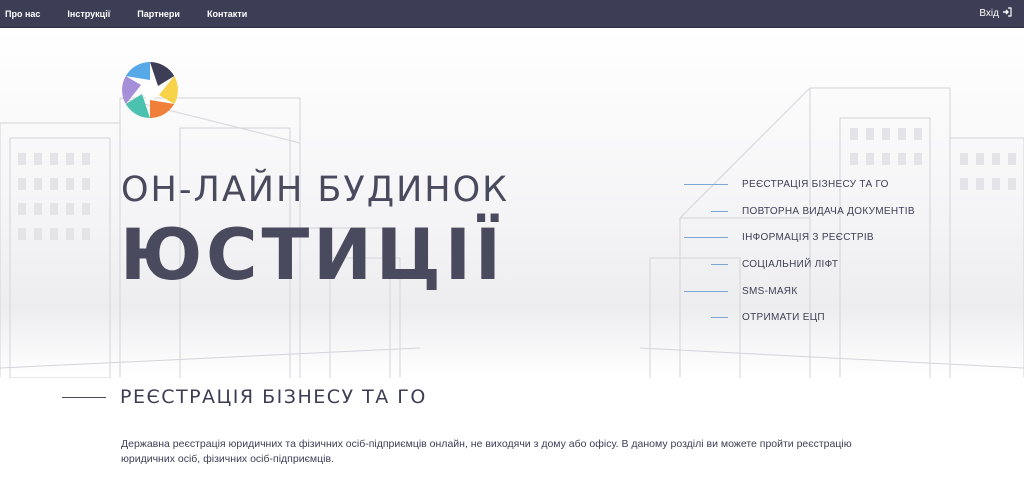 The image size is (1024, 494). I want to click on login-button: Вхід, so click(995, 13).